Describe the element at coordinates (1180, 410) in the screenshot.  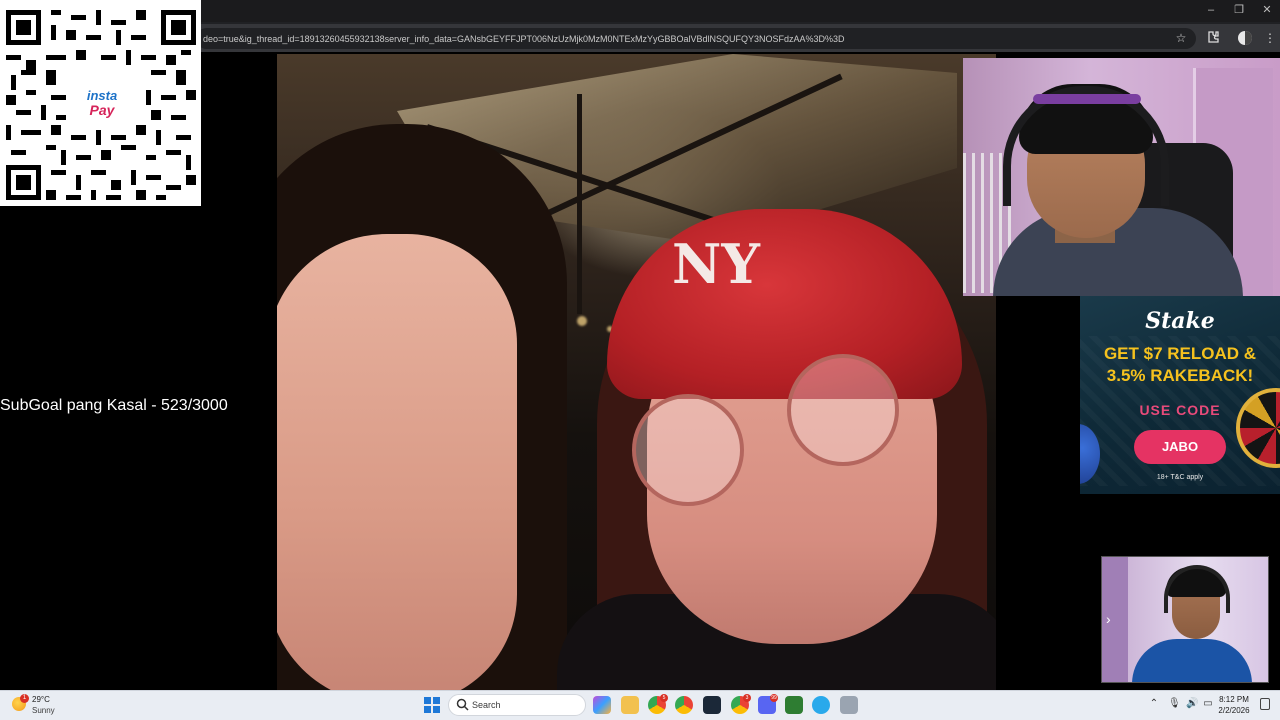
I see `ad-use-code-label: USE CODE` at that location.